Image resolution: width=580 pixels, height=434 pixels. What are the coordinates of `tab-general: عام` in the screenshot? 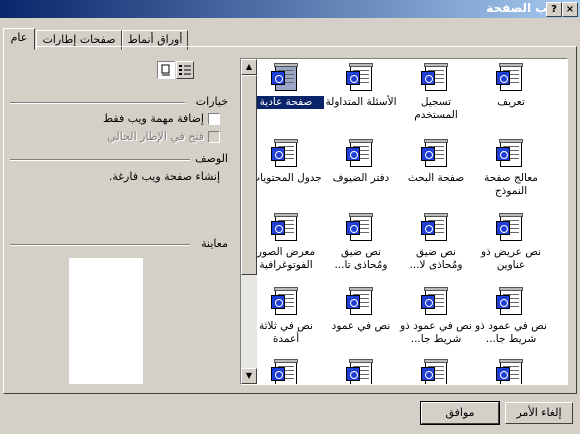 It's located at (19, 39).